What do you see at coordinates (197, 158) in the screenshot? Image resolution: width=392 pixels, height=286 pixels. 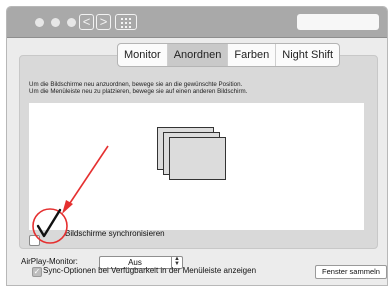 I see `mirrored-display-front` at bounding box center [197, 158].